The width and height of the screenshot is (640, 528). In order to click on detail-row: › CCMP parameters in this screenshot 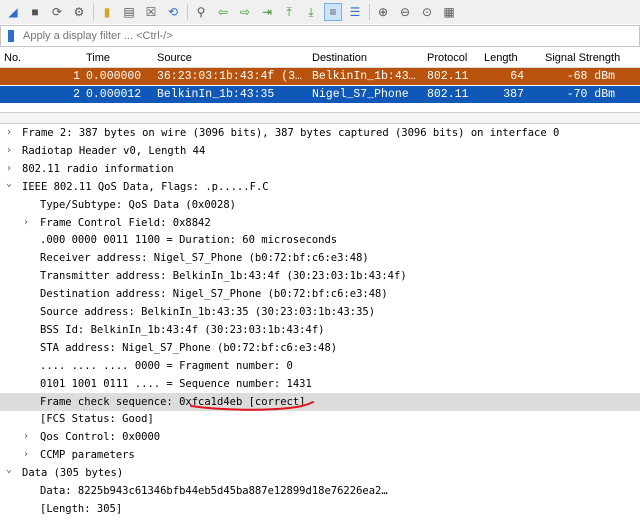, I will do `click(320, 455)`.